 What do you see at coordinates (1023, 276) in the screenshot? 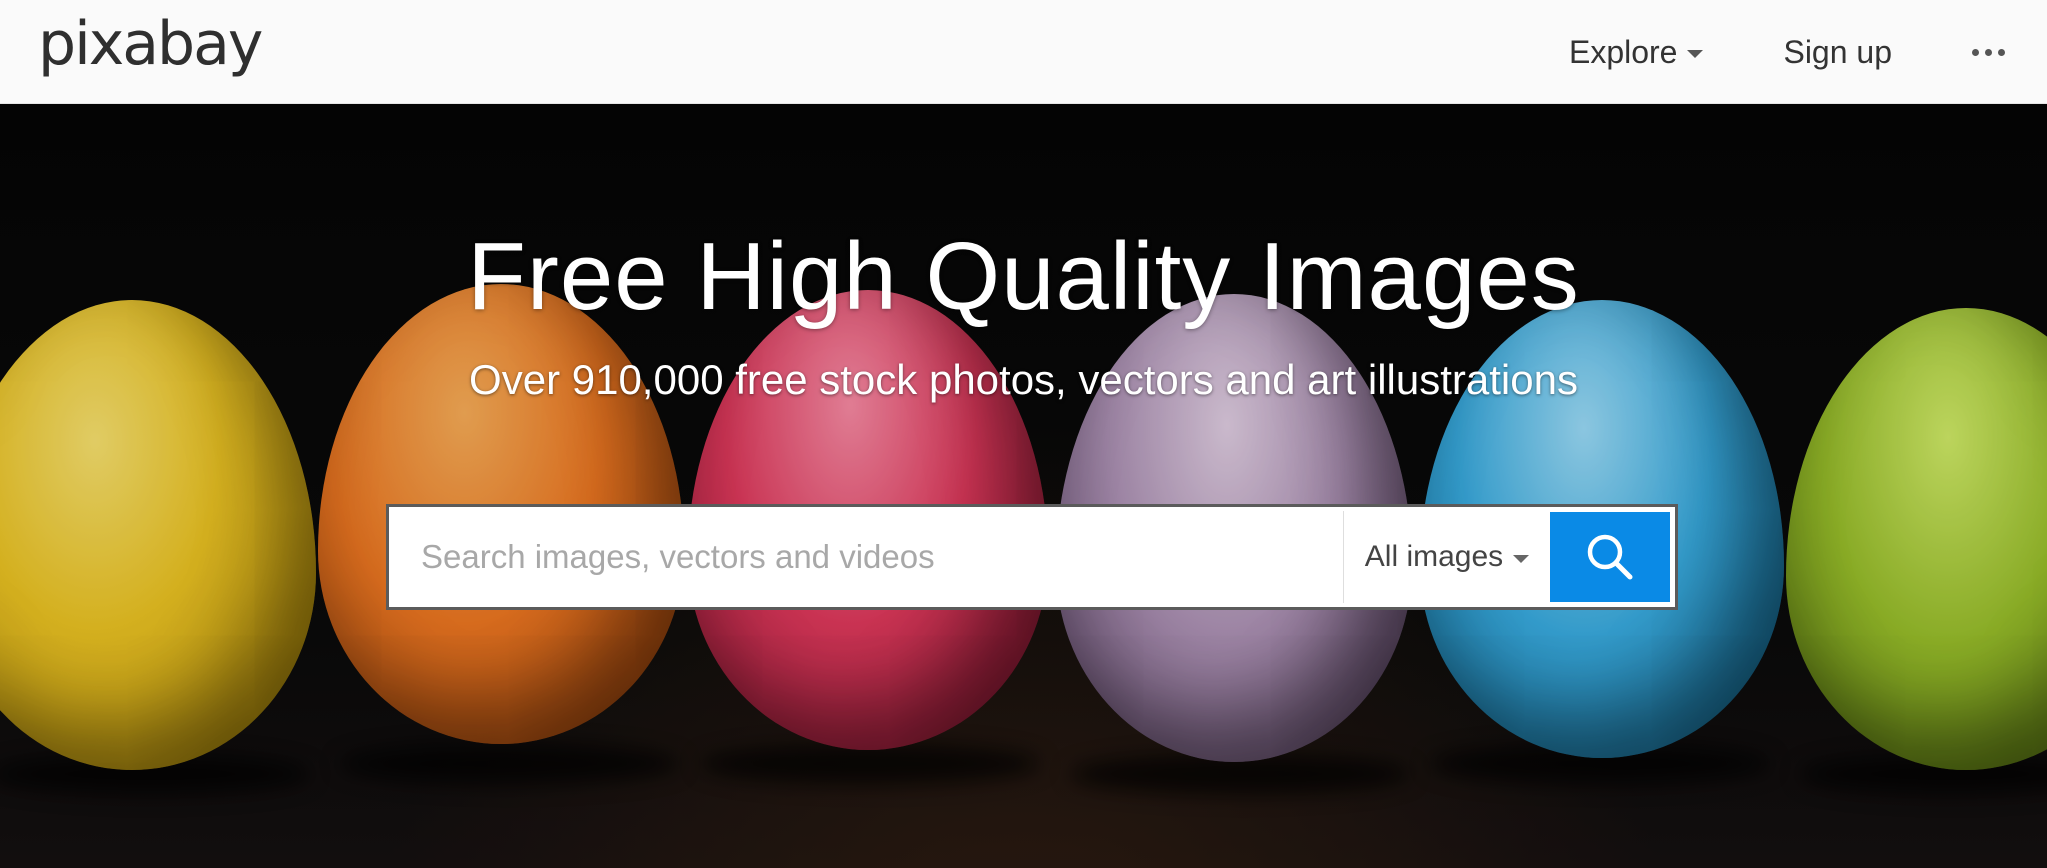
I see `hero-title: Free High Quality Images` at bounding box center [1023, 276].